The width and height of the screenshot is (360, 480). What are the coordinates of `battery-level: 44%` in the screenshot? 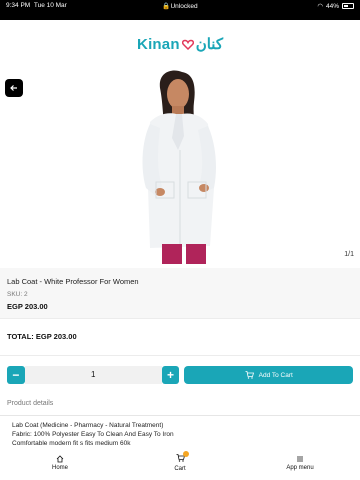 It's located at (332, 6).